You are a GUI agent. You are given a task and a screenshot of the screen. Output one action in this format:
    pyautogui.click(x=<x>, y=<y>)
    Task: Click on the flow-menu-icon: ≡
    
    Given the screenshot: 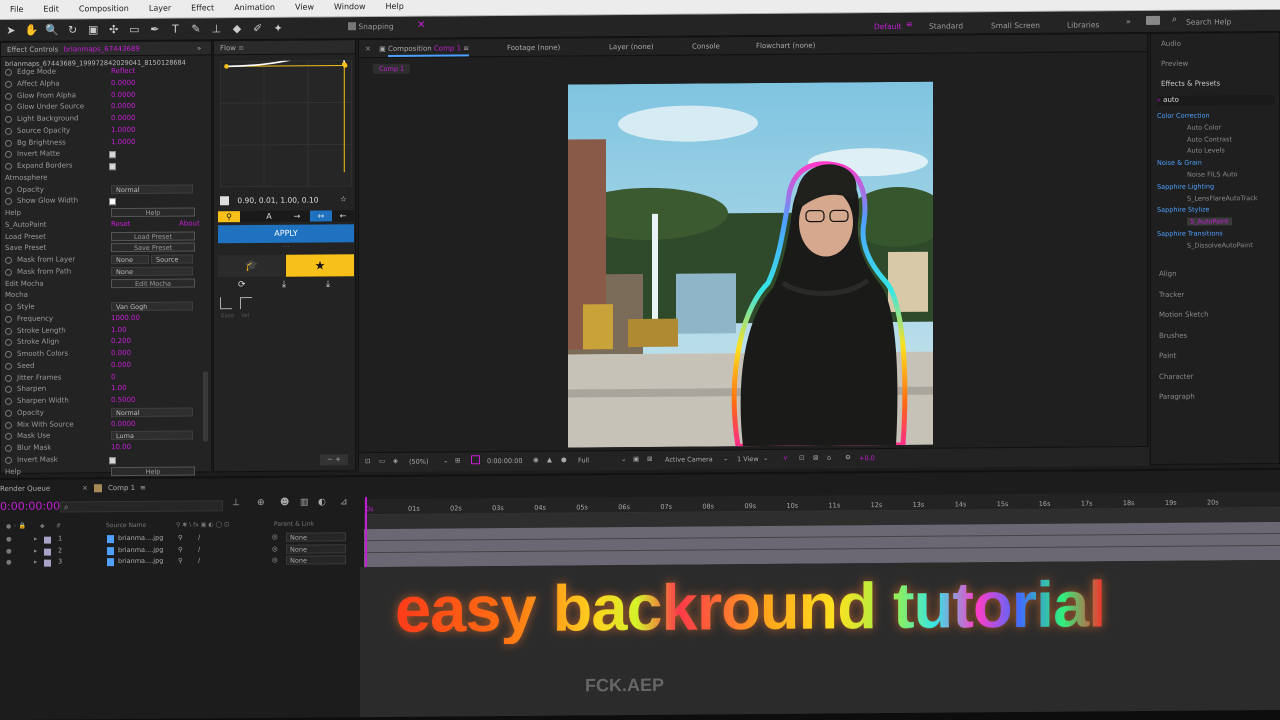 What is the action you would take?
    pyautogui.click(x=241, y=48)
    